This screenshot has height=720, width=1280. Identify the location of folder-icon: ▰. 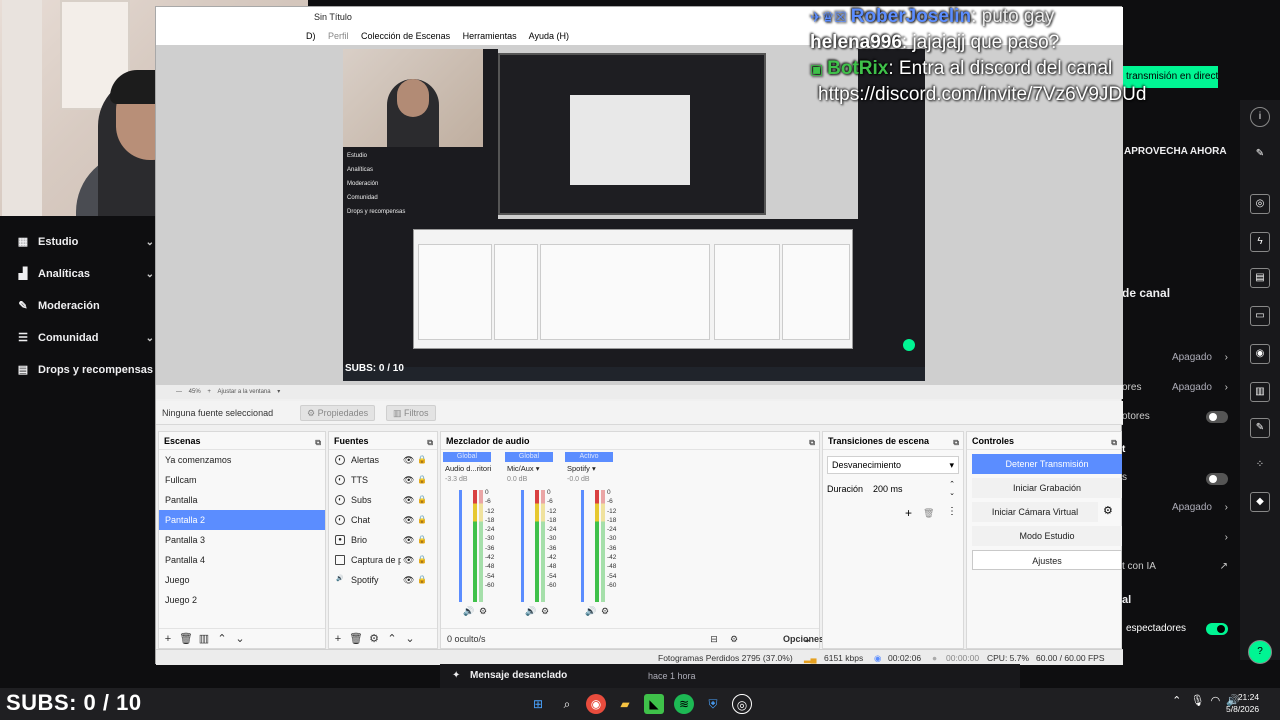
(625, 704).